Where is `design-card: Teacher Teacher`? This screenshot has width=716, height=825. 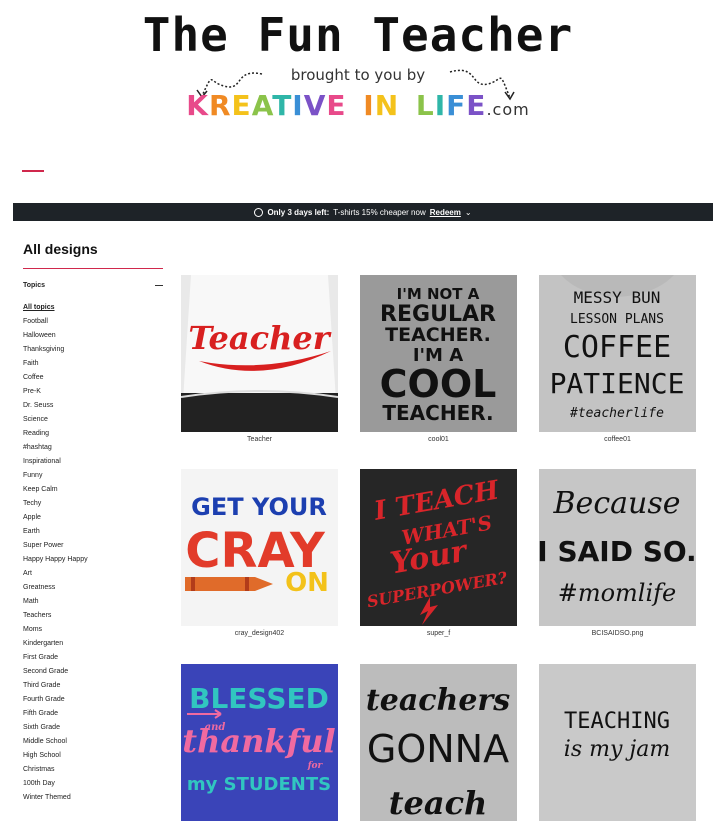 design-card: Teacher Teacher is located at coordinates (259, 359).